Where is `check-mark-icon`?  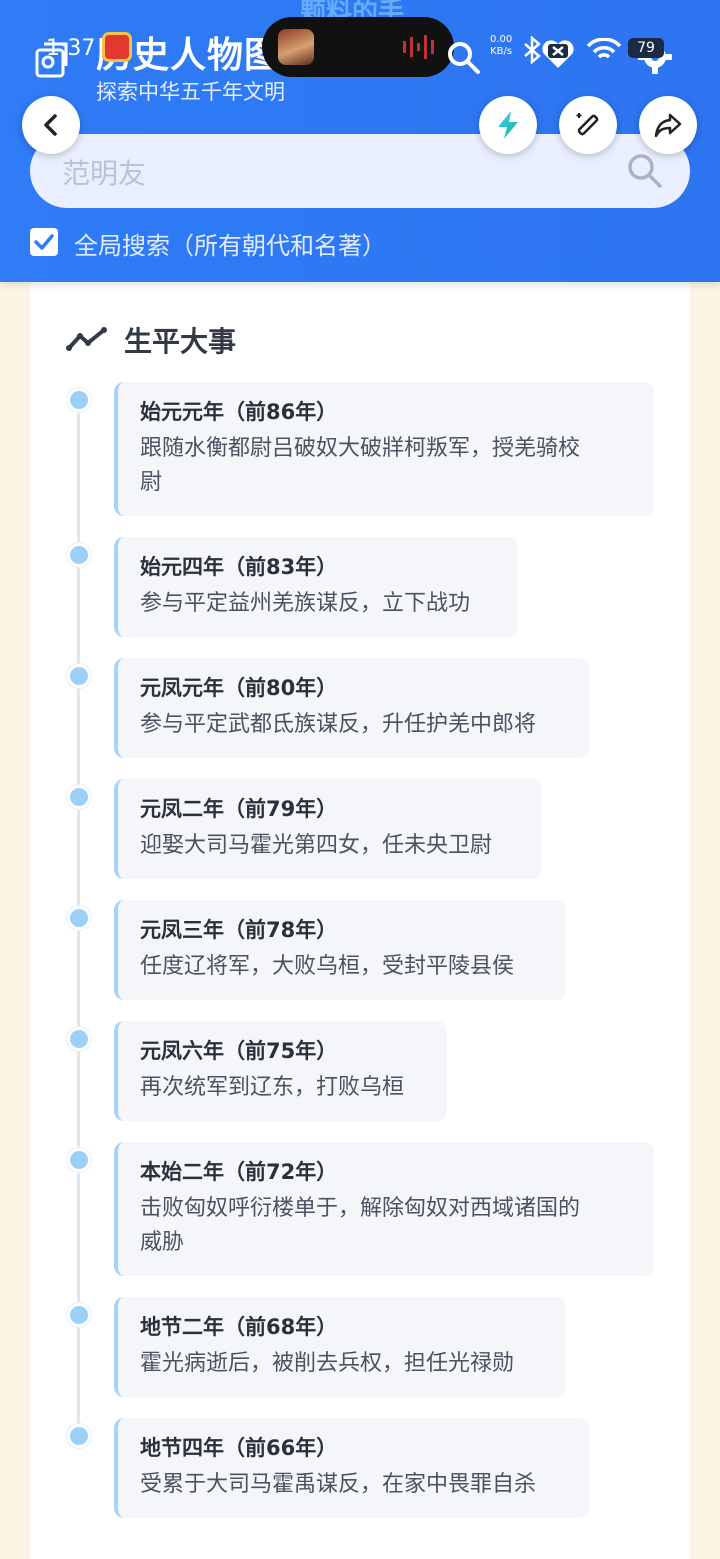 check-mark-icon is located at coordinates (44, 242).